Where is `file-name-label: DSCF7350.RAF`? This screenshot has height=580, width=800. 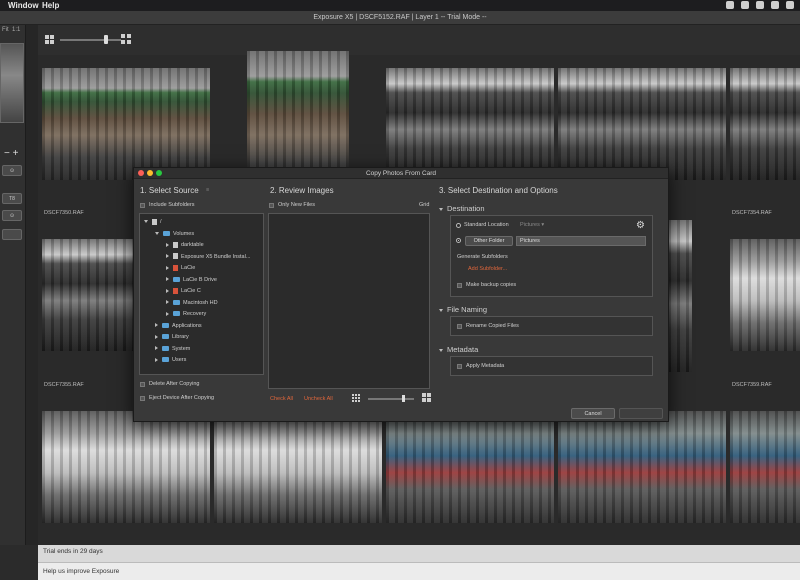 file-name-label: DSCF7350.RAF is located at coordinates (64, 213).